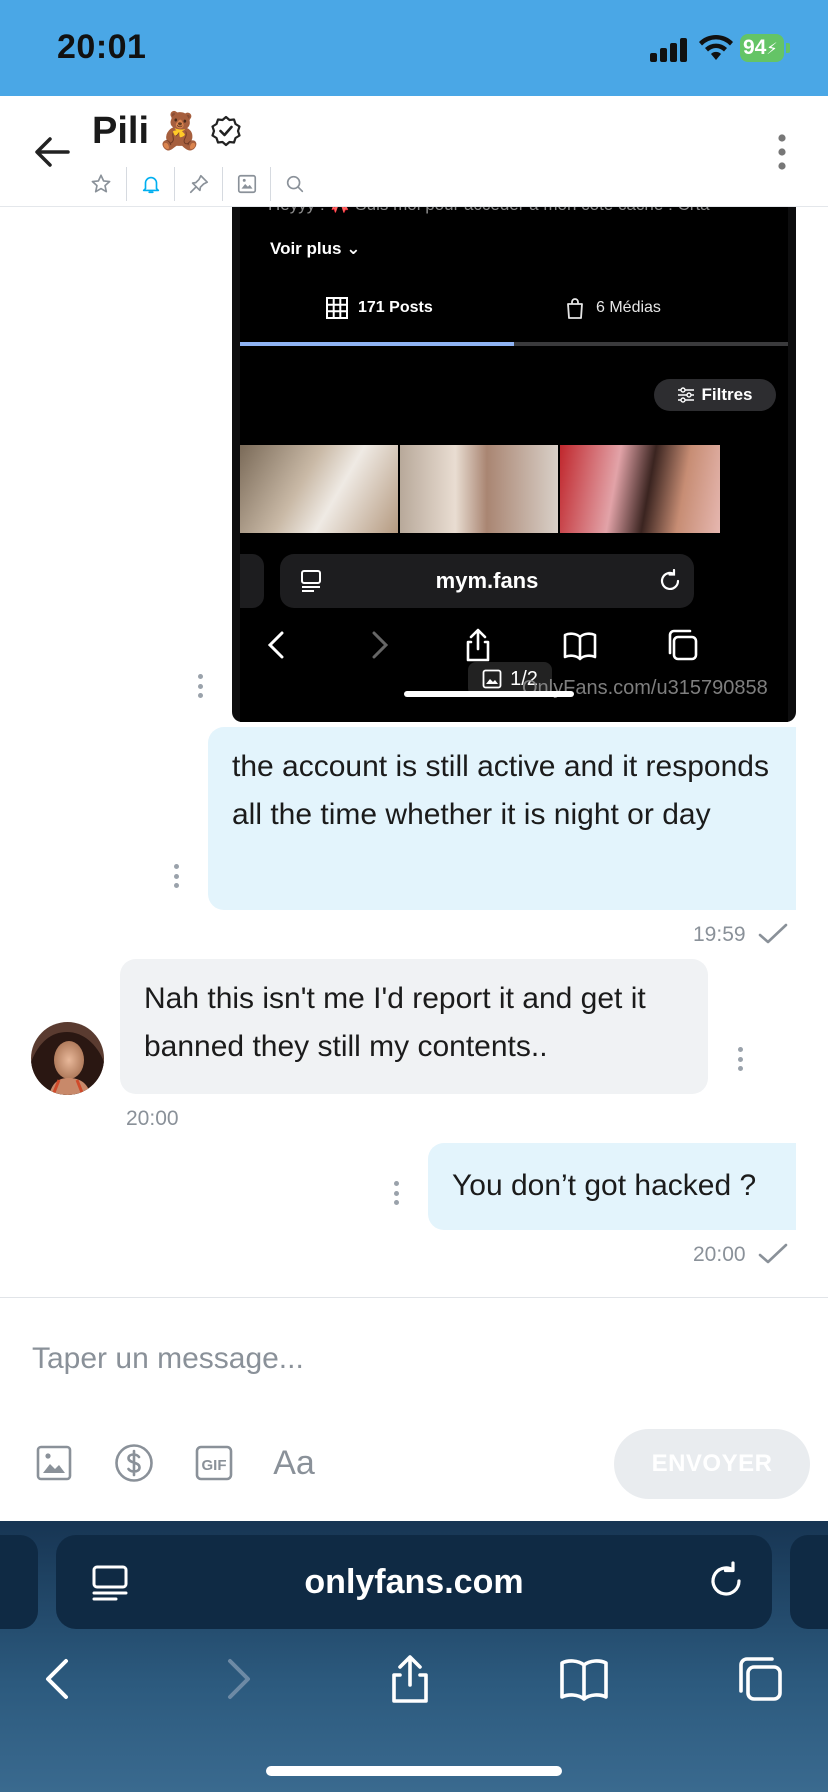 Image resolution: width=828 pixels, height=1792 pixels. Describe the element at coordinates (612, 308) in the screenshot. I see `screenshot-media-tab: 6 Médias` at that location.